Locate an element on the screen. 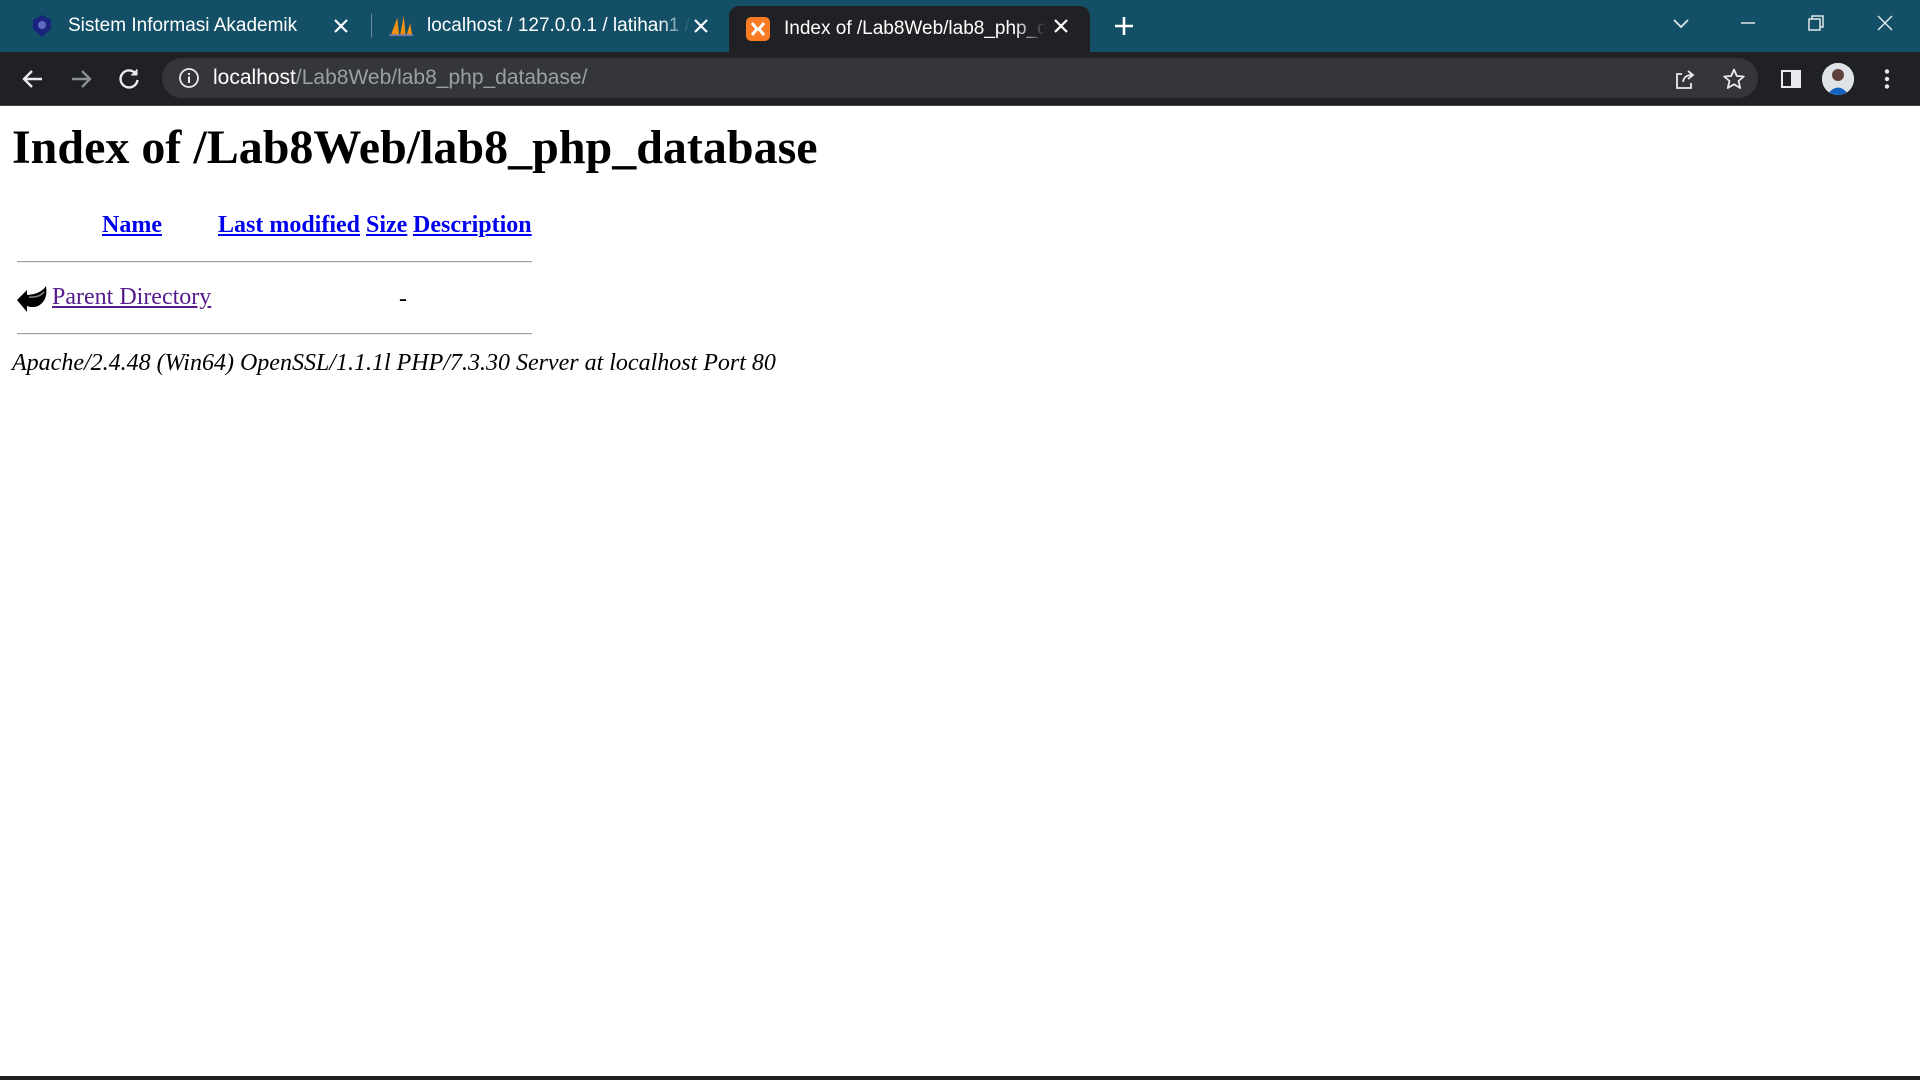  back-button is located at coordinates (33, 79).